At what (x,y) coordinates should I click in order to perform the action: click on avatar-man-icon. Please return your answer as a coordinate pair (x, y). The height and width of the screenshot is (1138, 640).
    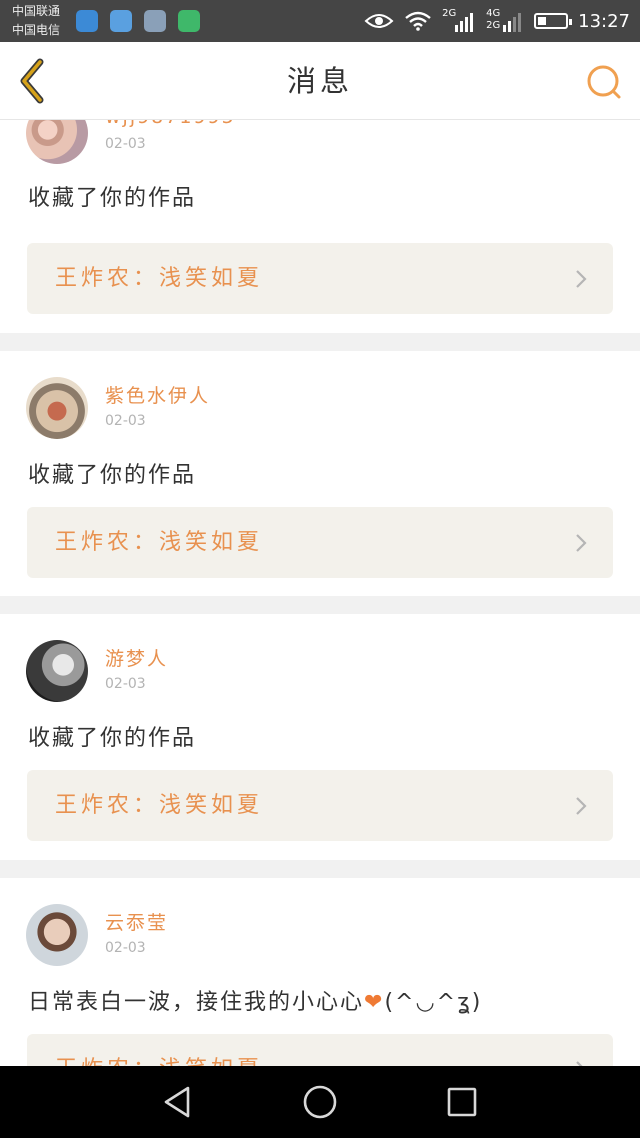
    Looking at the image, I should click on (57, 935).